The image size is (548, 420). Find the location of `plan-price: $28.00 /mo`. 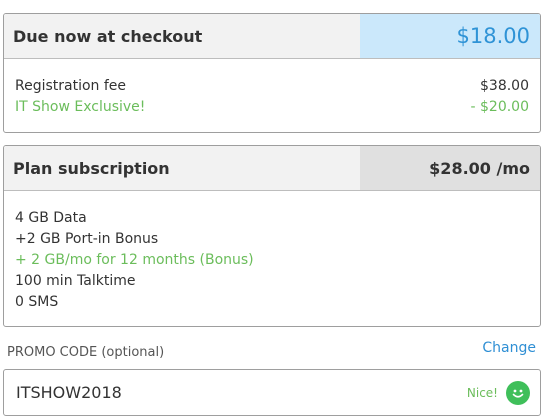

plan-price: $28.00 /mo is located at coordinates (450, 168).